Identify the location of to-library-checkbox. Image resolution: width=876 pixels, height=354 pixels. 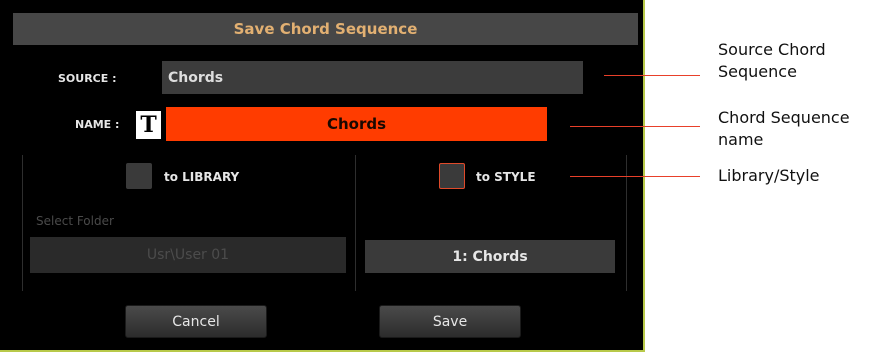
(139, 176).